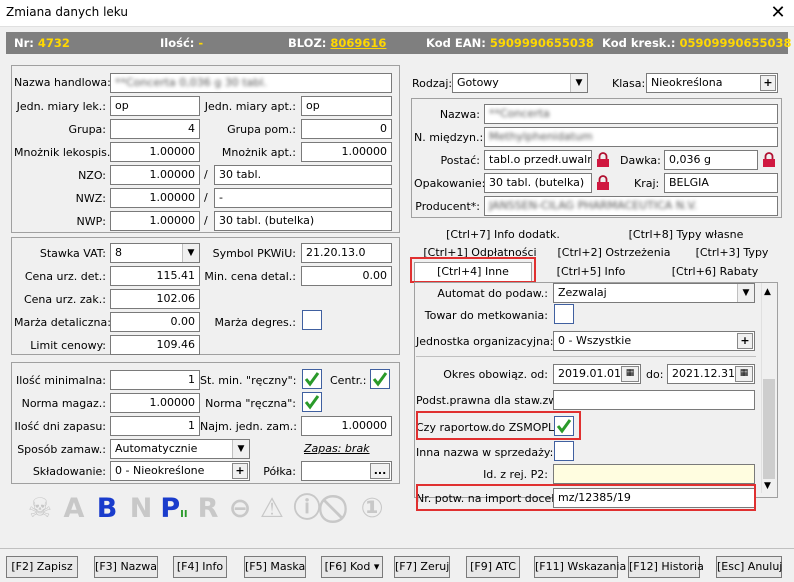  Describe the element at coordinates (654, 400) in the screenshot. I see `podst-input` at that location.